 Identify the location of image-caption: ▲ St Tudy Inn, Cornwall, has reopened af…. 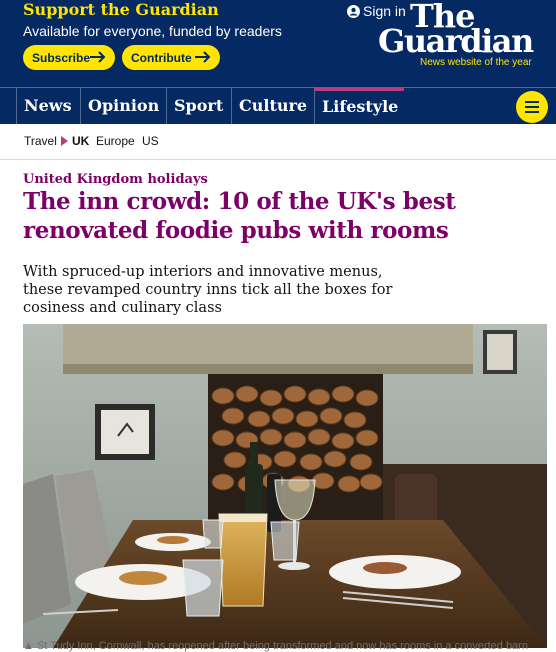
(275, 646).